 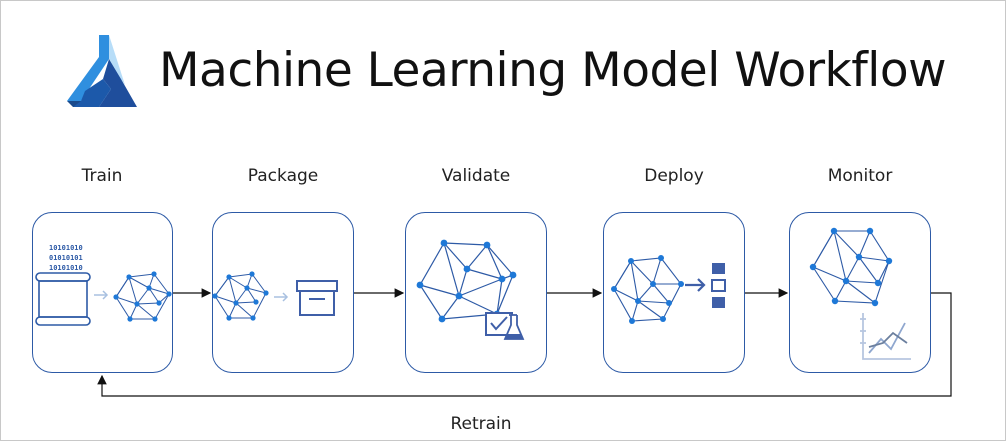 I want to click on model-deploy-icon, so click(x=668, y=289).